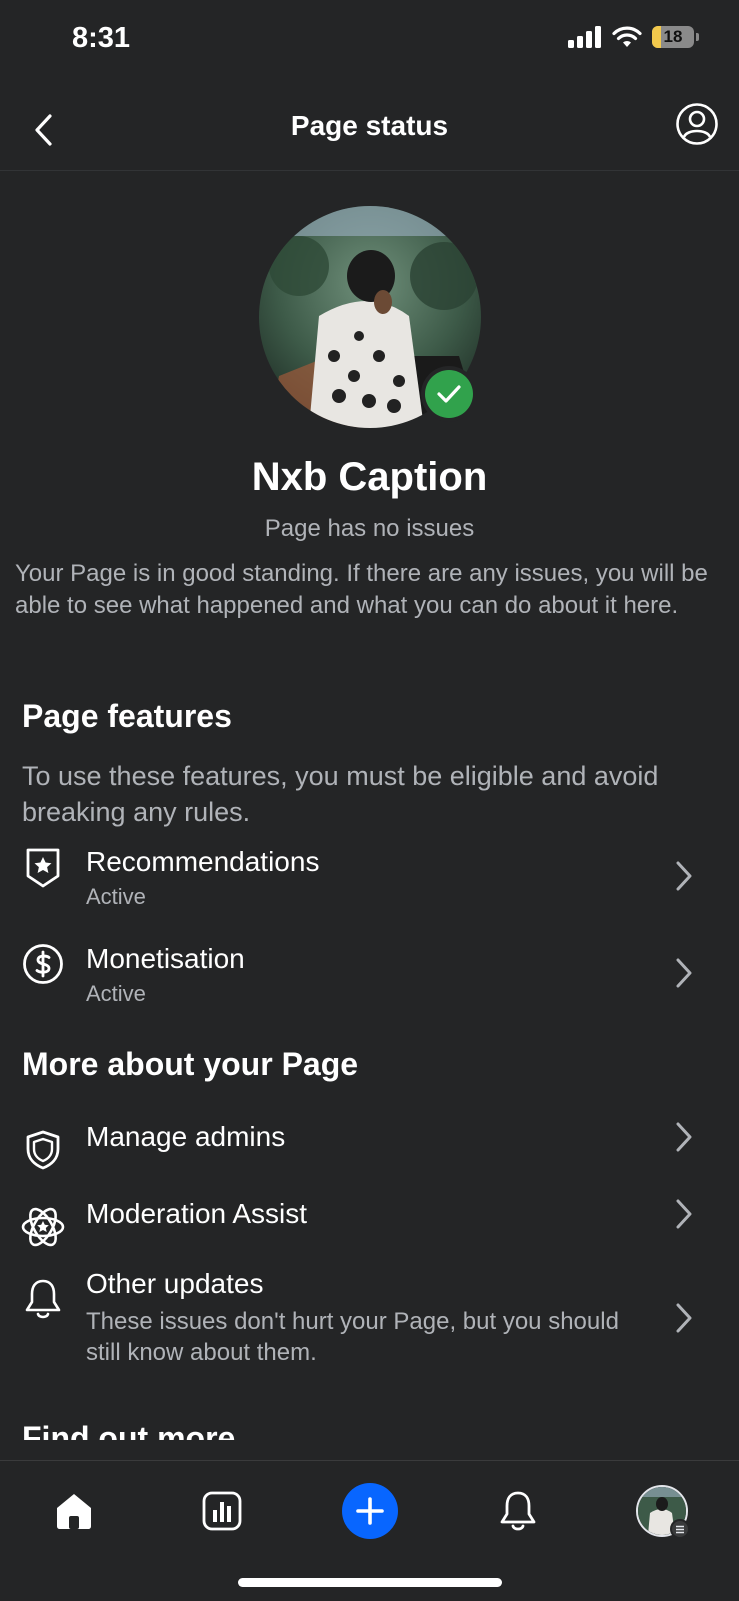  I want to click on page-name: Nxb Caption, so click(369, 477).